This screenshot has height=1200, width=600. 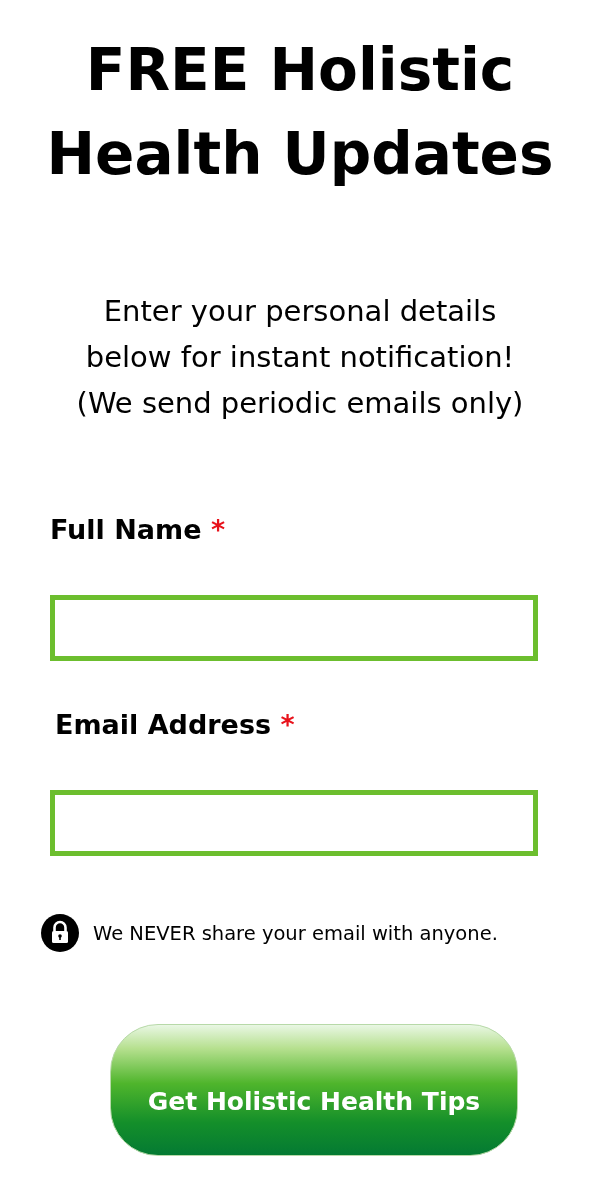 I want to click on field-label: Email Address *, so click(x=175, y=724).